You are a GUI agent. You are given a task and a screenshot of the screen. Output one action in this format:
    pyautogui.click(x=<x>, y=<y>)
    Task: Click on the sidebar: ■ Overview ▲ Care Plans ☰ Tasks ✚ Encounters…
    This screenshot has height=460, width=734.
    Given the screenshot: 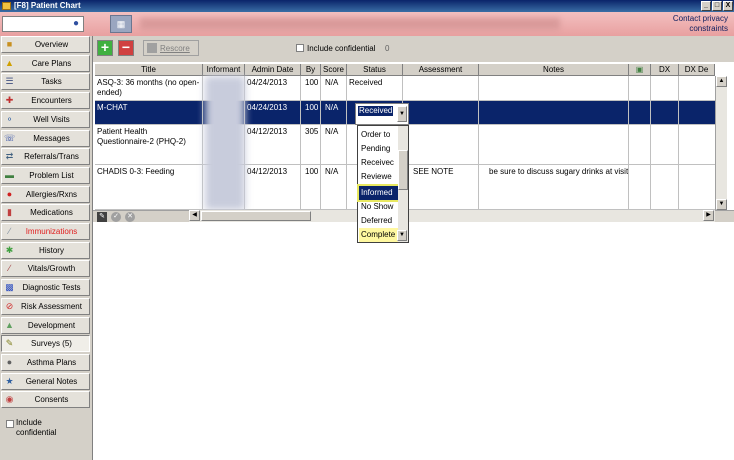 What is the action you would take?
    pyautogui.click(x=46, y=248)
    